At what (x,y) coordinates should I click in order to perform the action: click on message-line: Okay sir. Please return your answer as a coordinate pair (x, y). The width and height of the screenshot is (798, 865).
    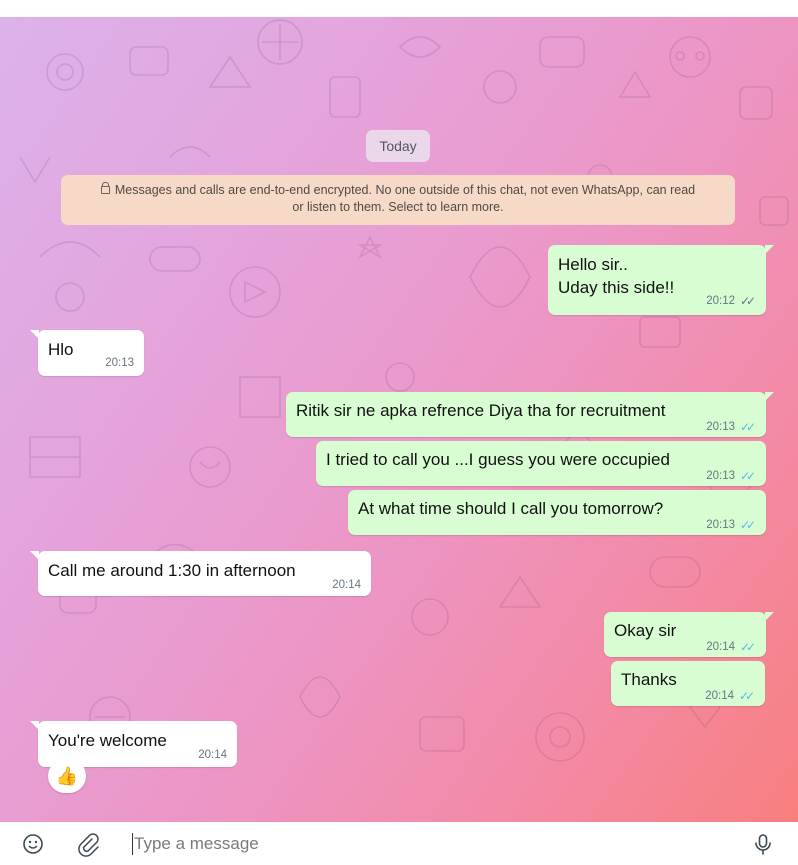
    Looking at the image, I should click on (645, 630).